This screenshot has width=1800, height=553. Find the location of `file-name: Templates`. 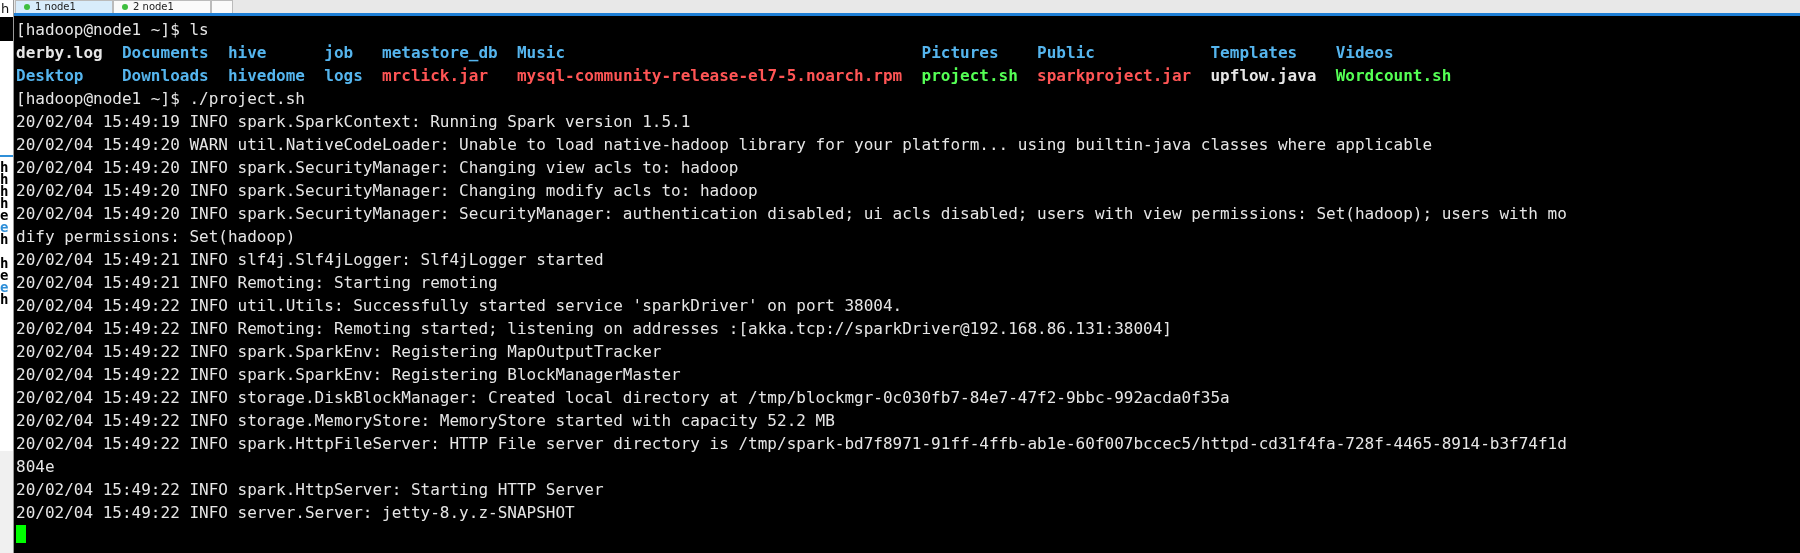

file-name: Templates is located at coordinates (1254, 53).